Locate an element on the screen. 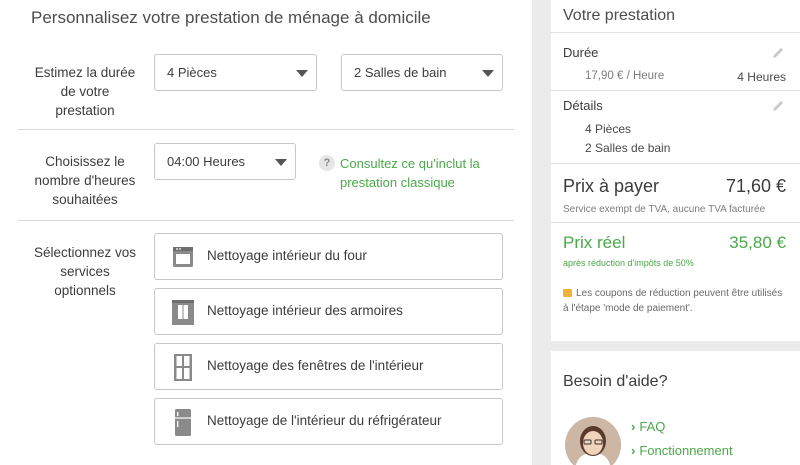 This screenshot has width=800, height=465. option-wardrobe-cleaning: Nettoyage intérieur des armoires is located at coordinates (328, 311).